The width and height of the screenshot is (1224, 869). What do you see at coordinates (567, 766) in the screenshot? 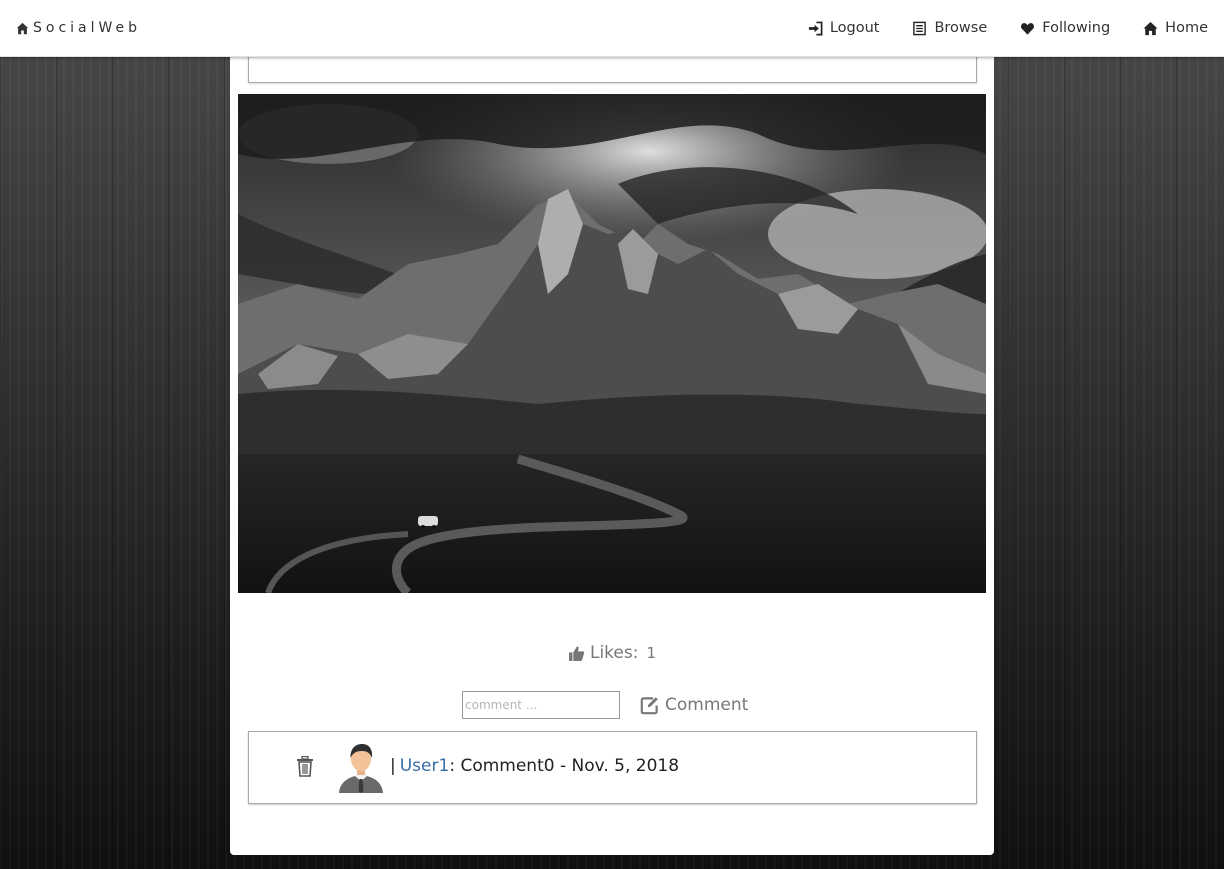
I see `comment-body: Comment0 - Nov. 5, 2018` at bounding box center [567, 766].